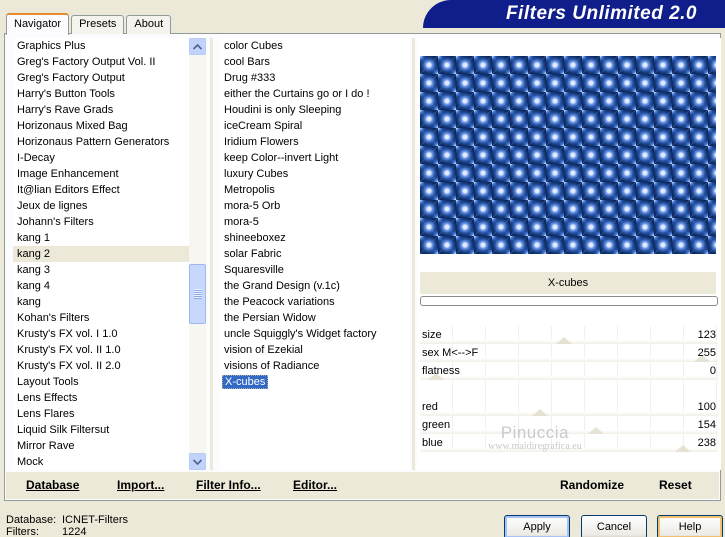  I want to click on filter-item: uncle Squiggly's Widget factory, so click(315, 334).